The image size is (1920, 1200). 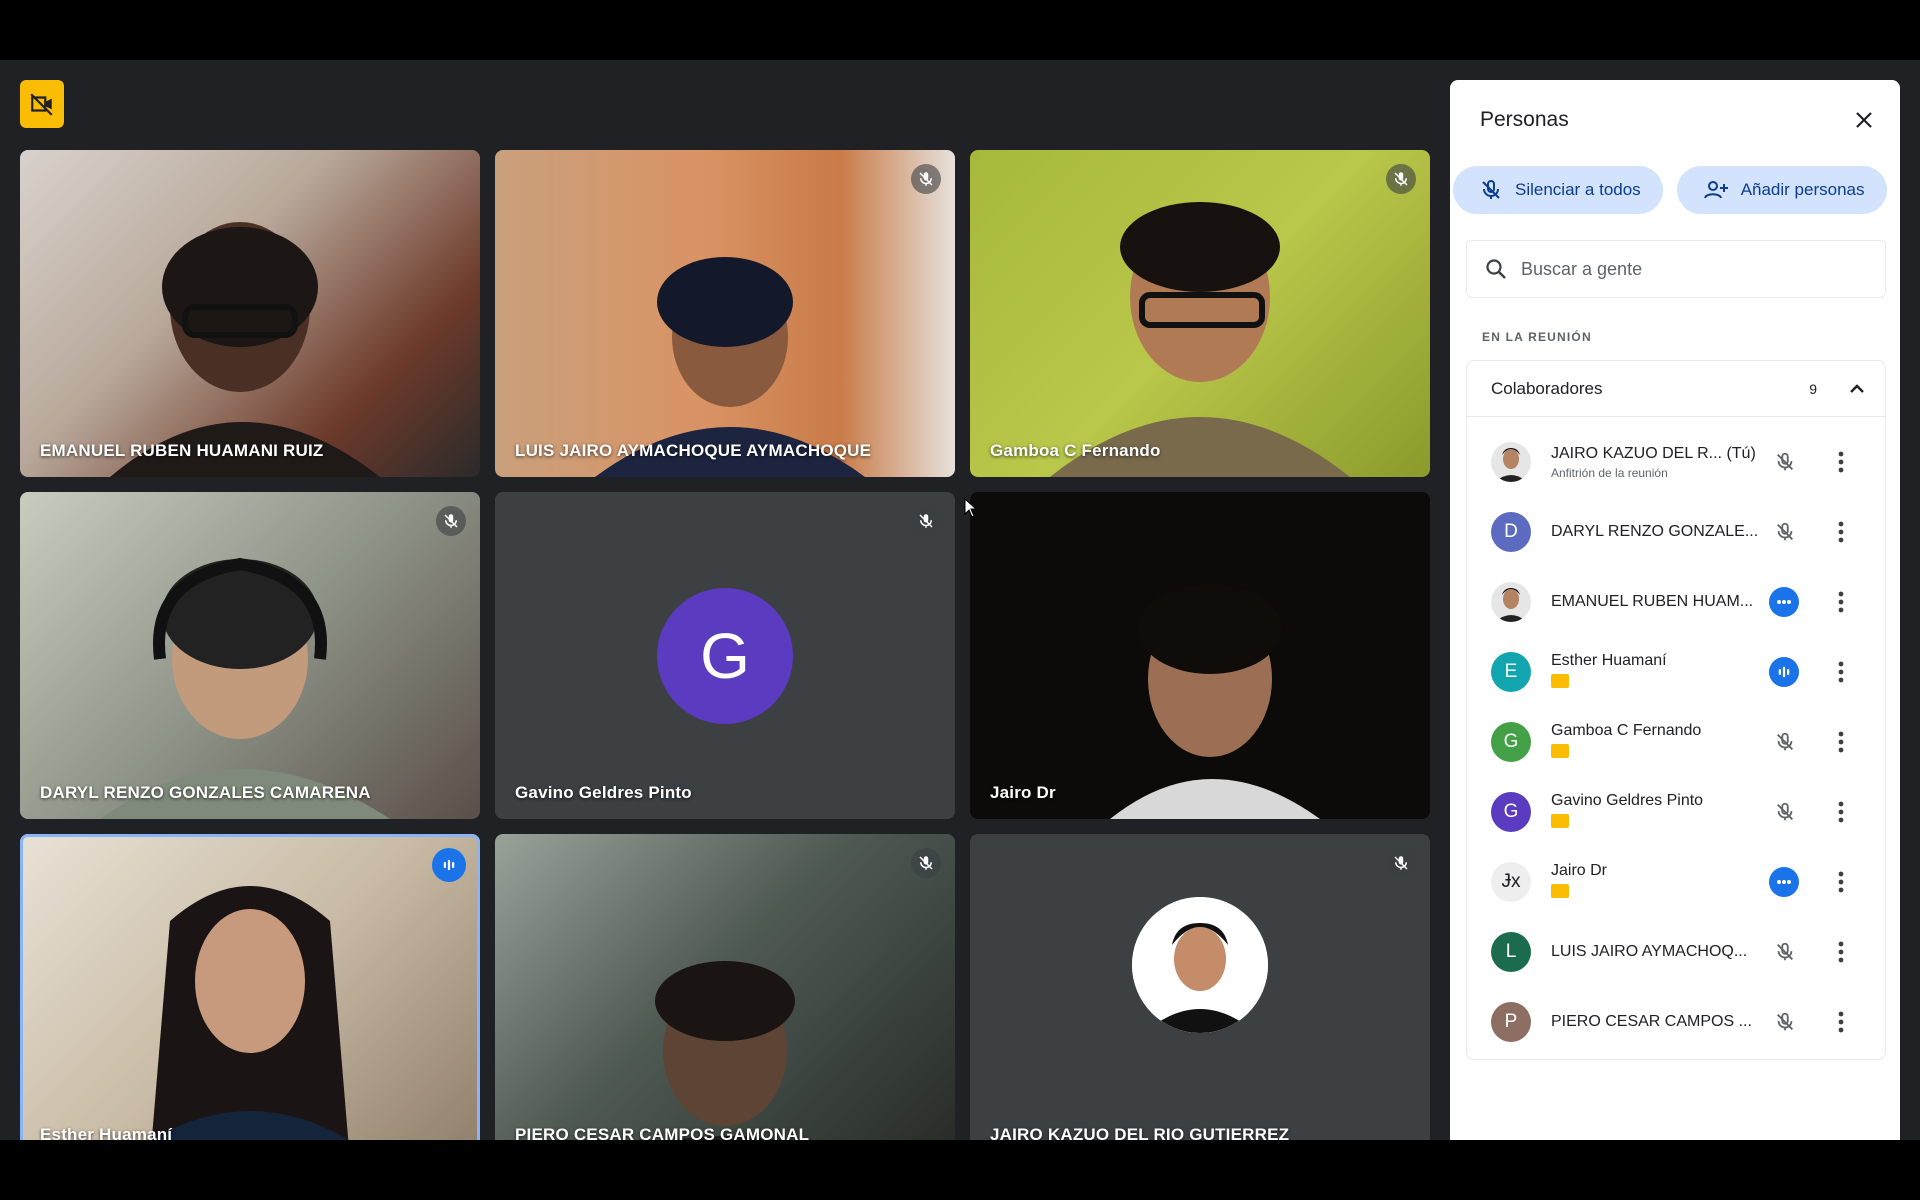 What do you see at coordinates (205, 792) in the screenshot?
I see `participant-name: DARYL RENZO GONZALES CAMARENA` at bounding box center [205, 792].